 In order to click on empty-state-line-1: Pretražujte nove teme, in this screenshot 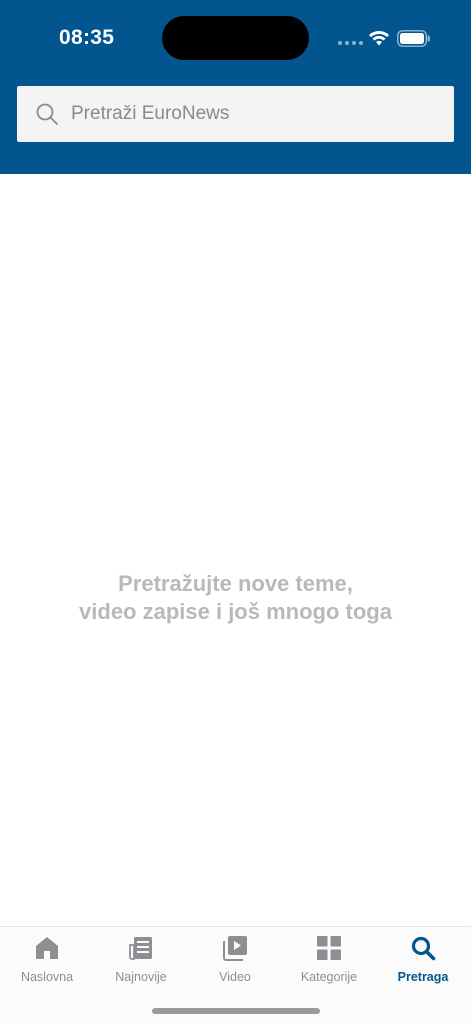, I will do `click(235, 583)`.